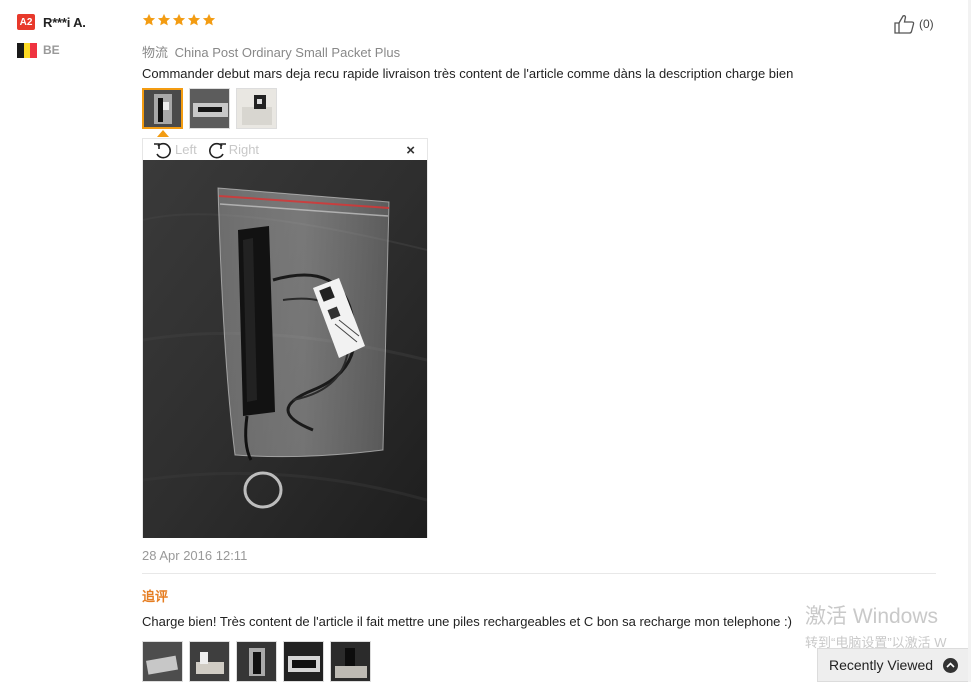 The width and height of the screenshot is (971, 682). Describe the element at coordinates (217, 150) in the screenshot. I see `rotate-right-icon` at that location.